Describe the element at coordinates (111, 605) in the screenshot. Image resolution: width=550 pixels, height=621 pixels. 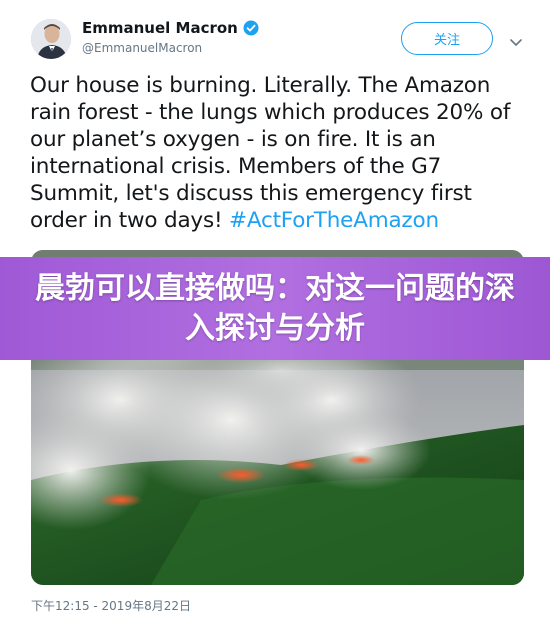
I see `tweet-timestamp: 下午12:15 - 2019年8月22日` at that location.